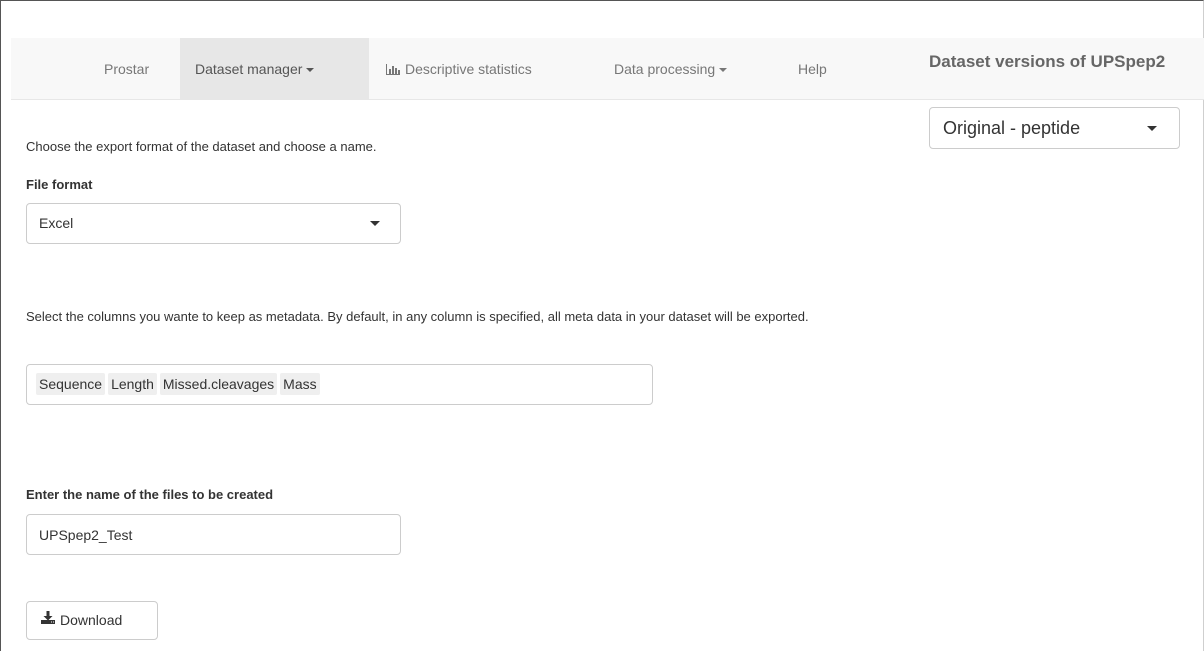  I want to click on nav-item-prostar: Prostar, so click(126, 69).